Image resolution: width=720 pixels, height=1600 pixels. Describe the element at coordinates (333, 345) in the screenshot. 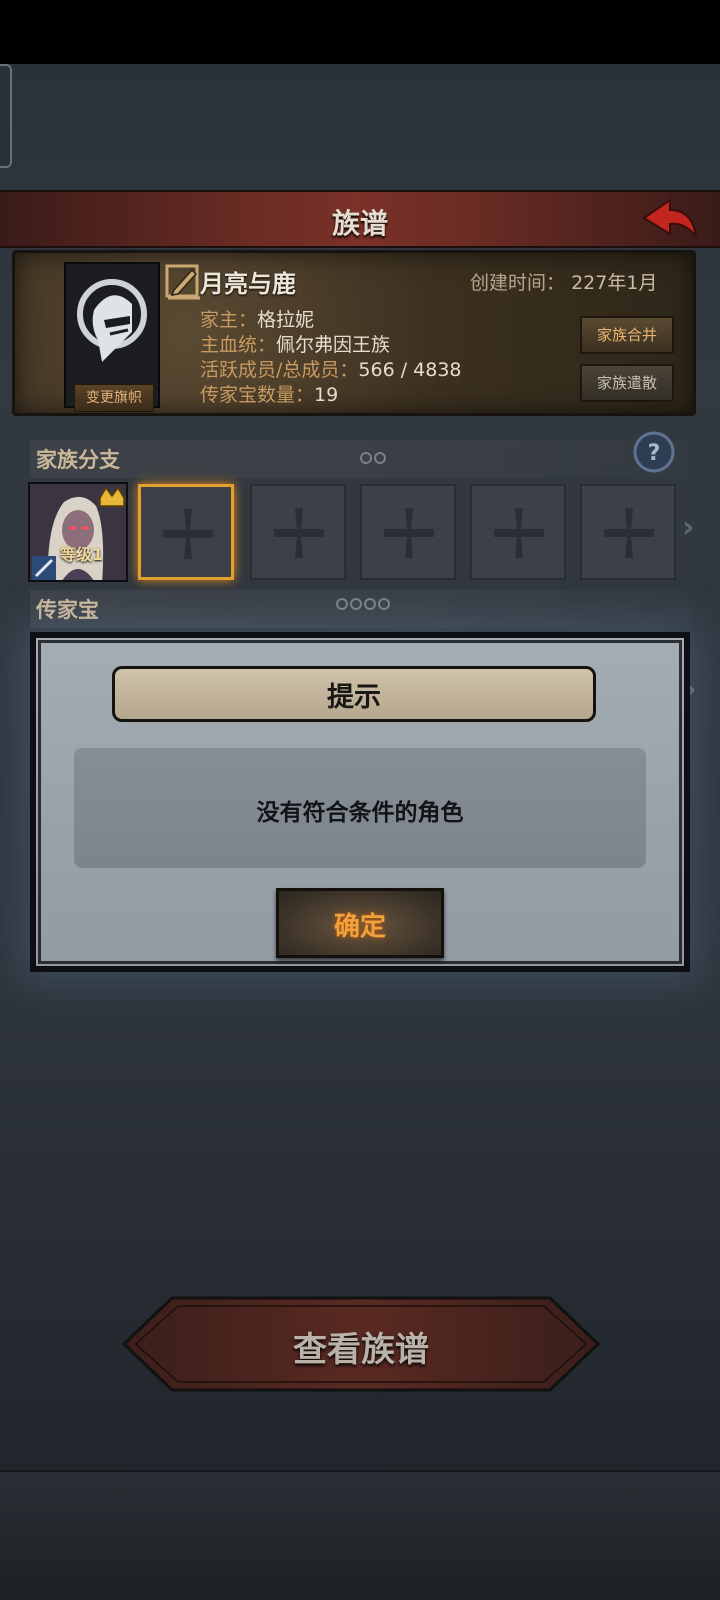

I see `bloodline-value: 佩尔弗因王族` at that location.